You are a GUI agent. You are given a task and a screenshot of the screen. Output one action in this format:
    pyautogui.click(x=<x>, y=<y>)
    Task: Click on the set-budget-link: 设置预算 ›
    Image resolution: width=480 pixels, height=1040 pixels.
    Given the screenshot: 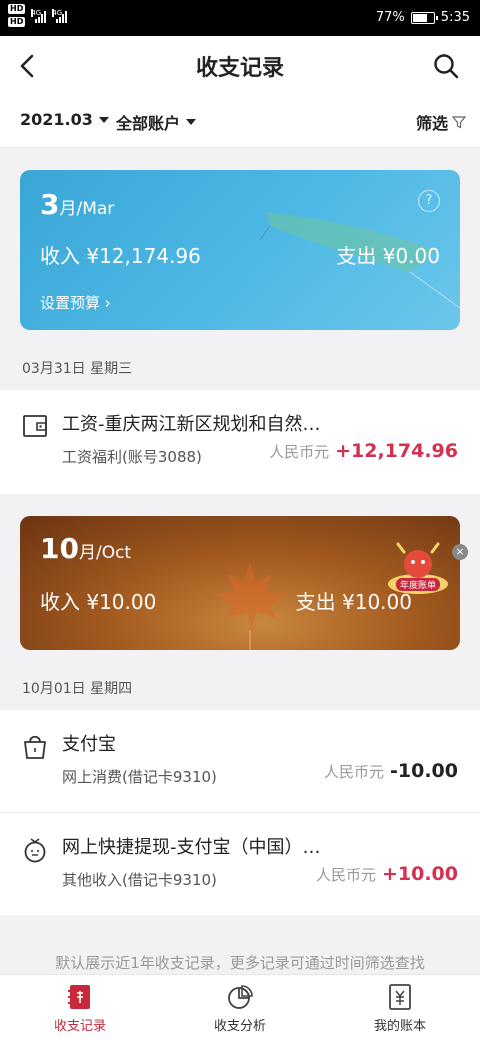 What is the action you would take?
    pyautogui.click(x=75, y=302)
    